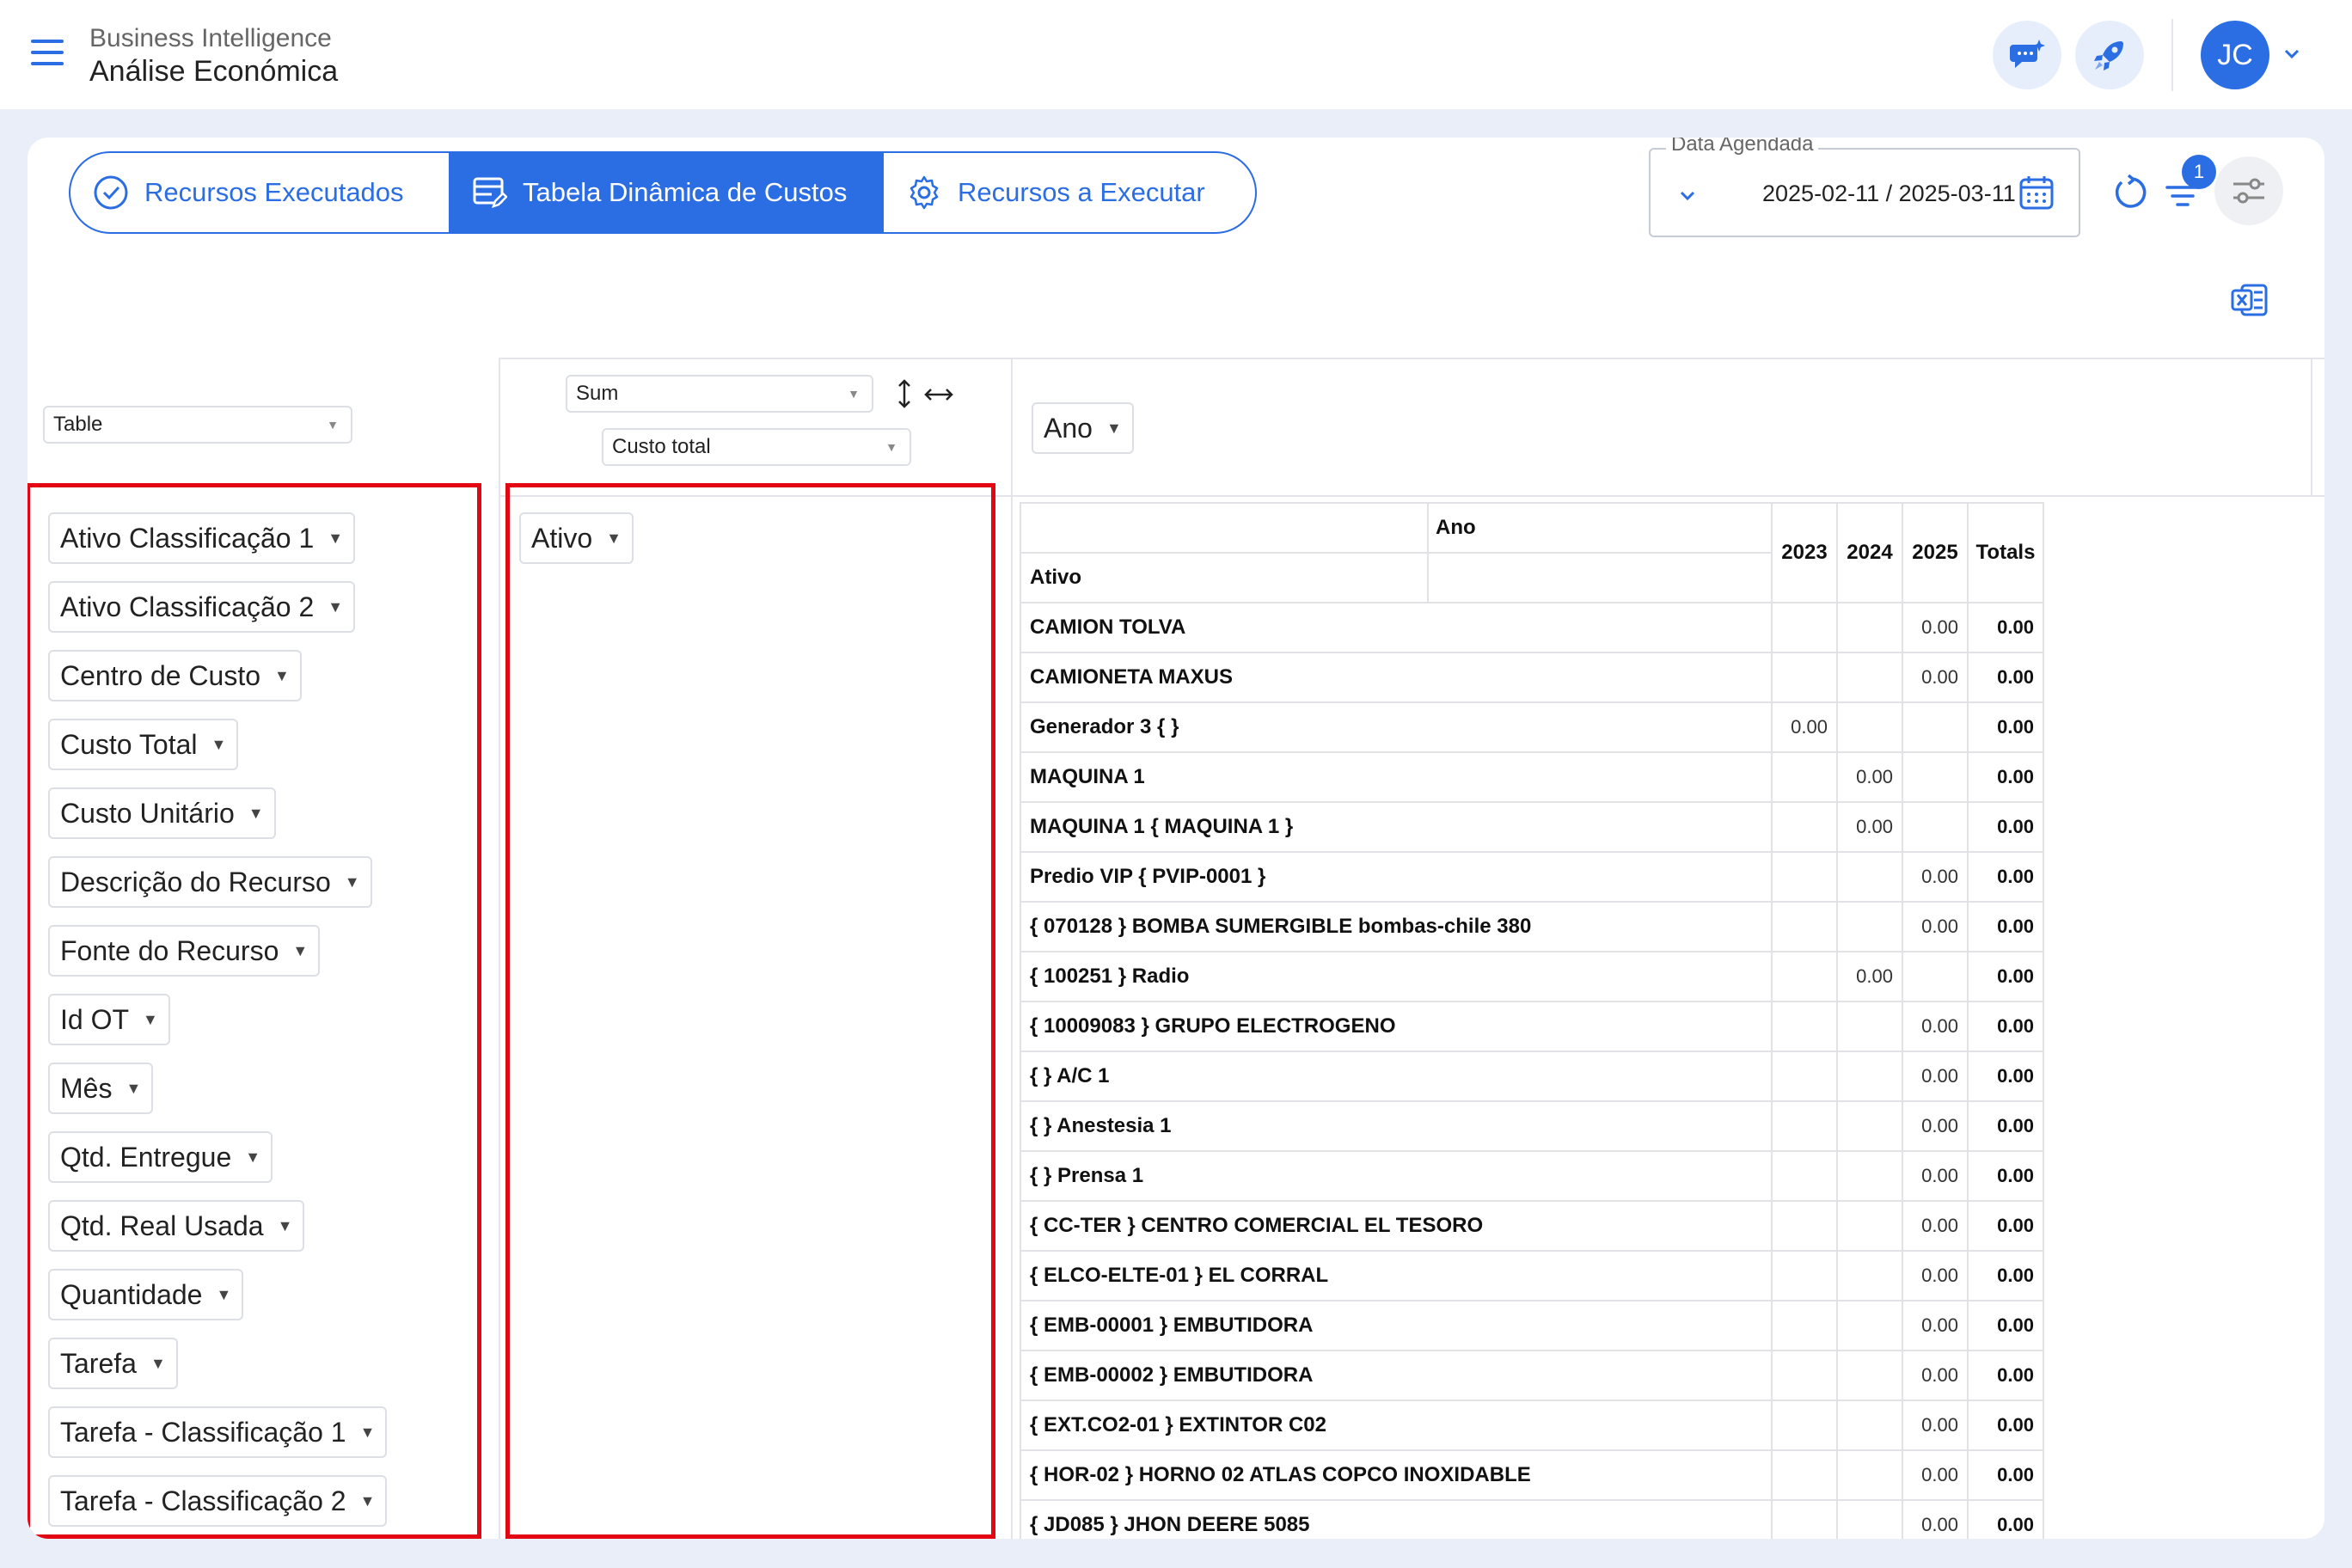 The image size is (2352, 1568). I want to click on table-row: Generador 3 { } 0.00 0.00, so click(1532, 727).